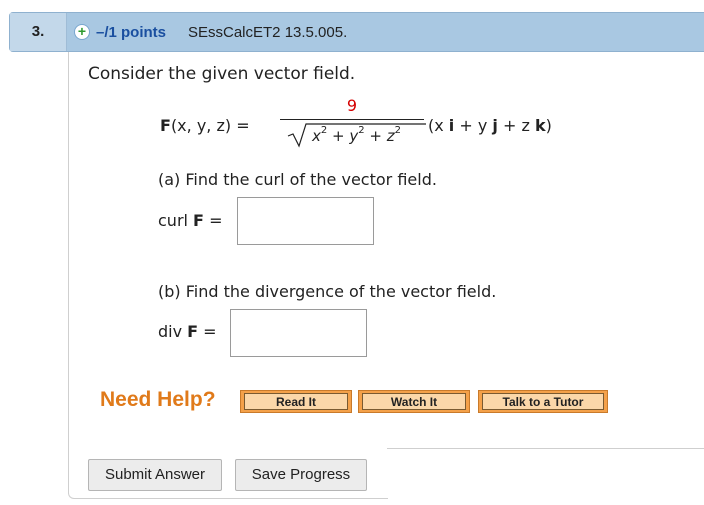 This screenshot has width=704, height=505. I want to click on points-label: –/1 points, so click(131, 32).